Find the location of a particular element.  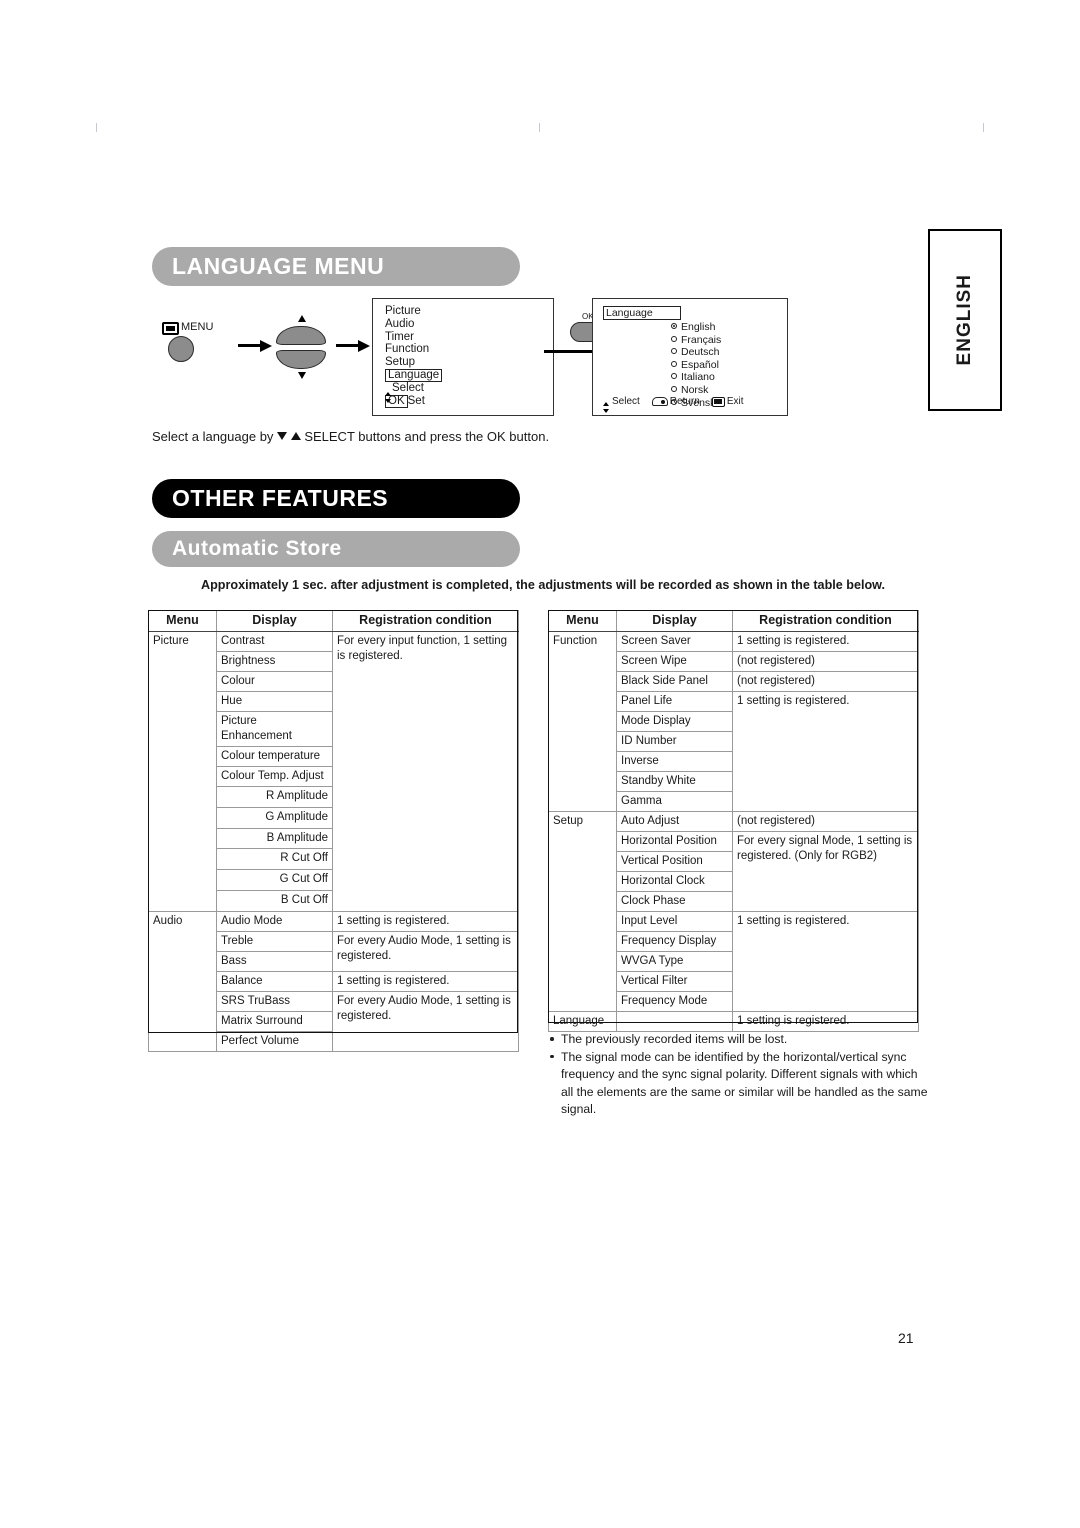

cell-menu: Language is located at coordinates (582, 1021).